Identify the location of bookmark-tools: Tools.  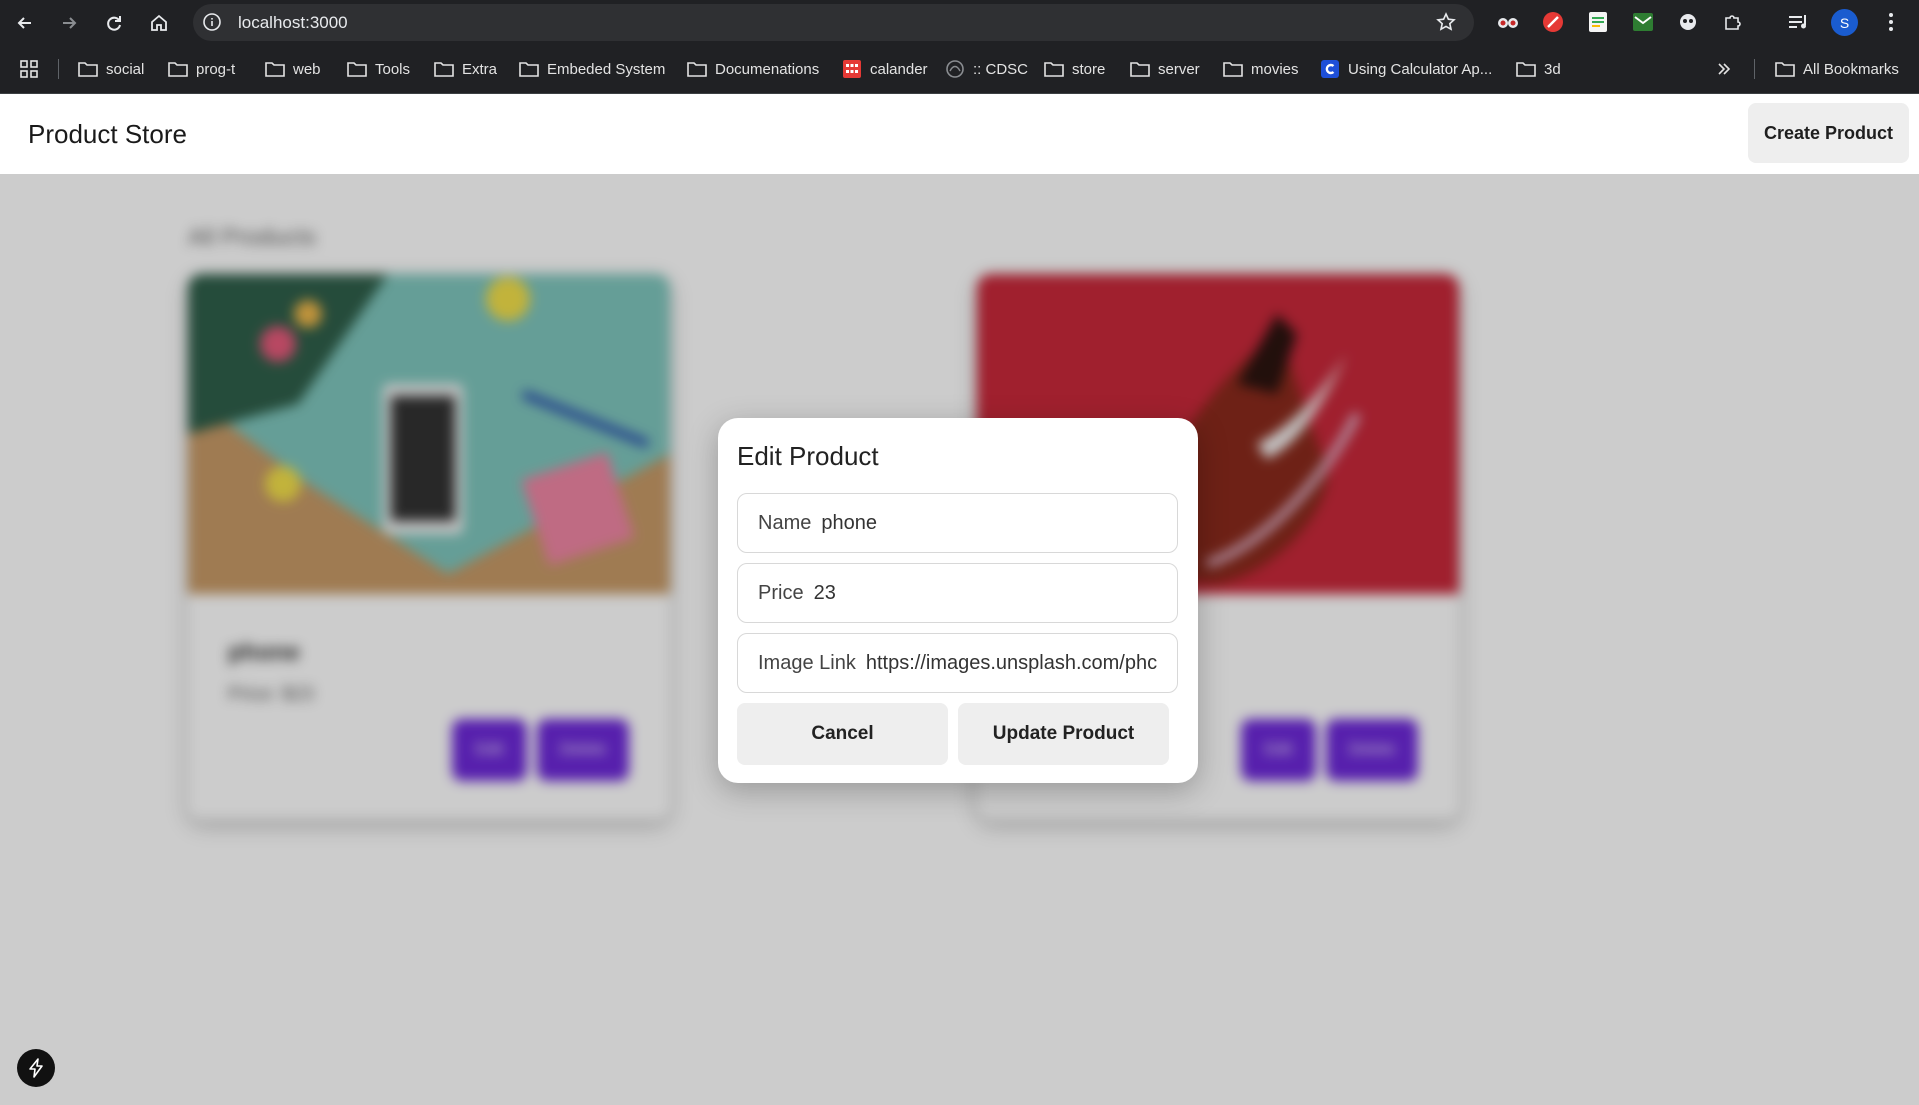
(378, 69).